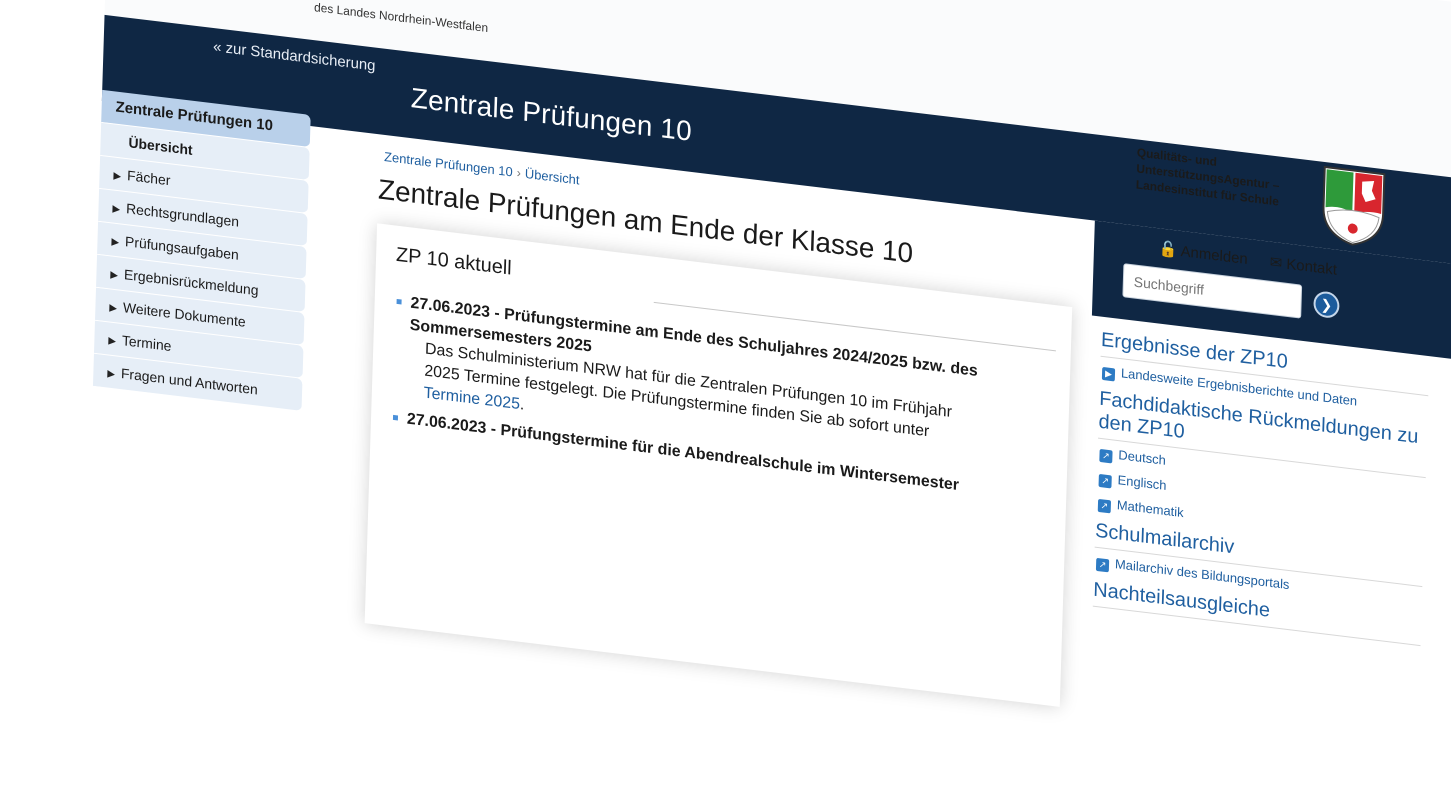 The width and height of the screenshot is (1451, 787). What do you see at coordinates (1276, 263) in the screenshot?
I see `envelope-icon: ✉` at bounding box center [1276, 263].